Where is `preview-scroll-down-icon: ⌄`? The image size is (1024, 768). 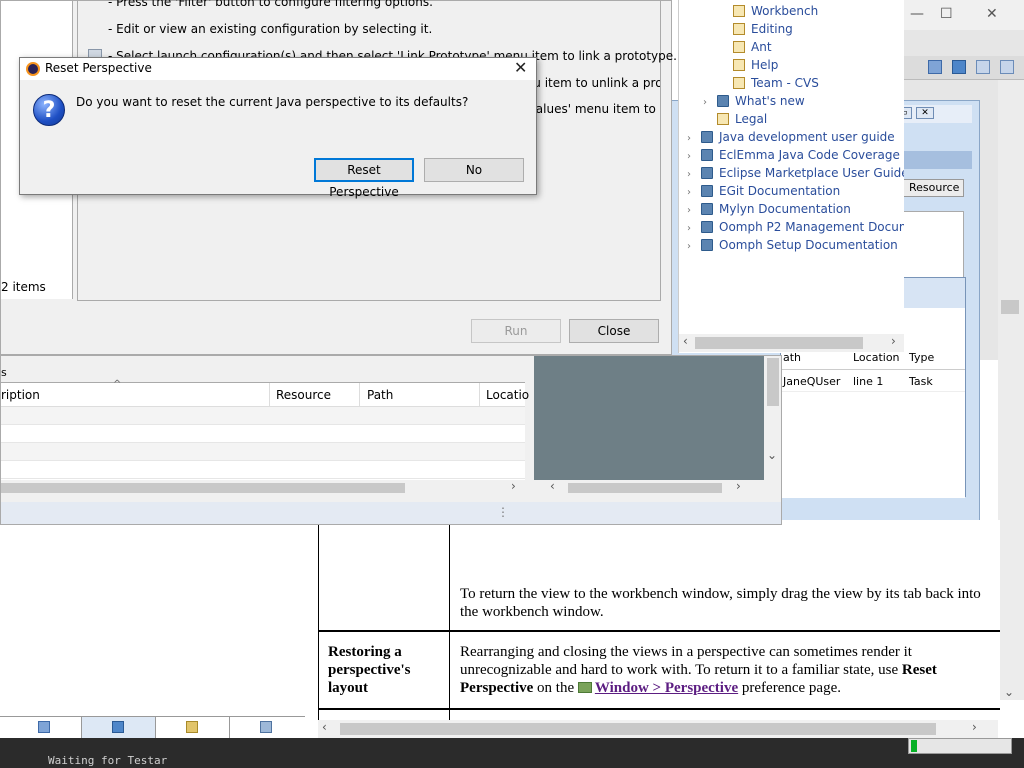
preview-scroll-down-icon: ⌄ is located at coordinates (772, 455).